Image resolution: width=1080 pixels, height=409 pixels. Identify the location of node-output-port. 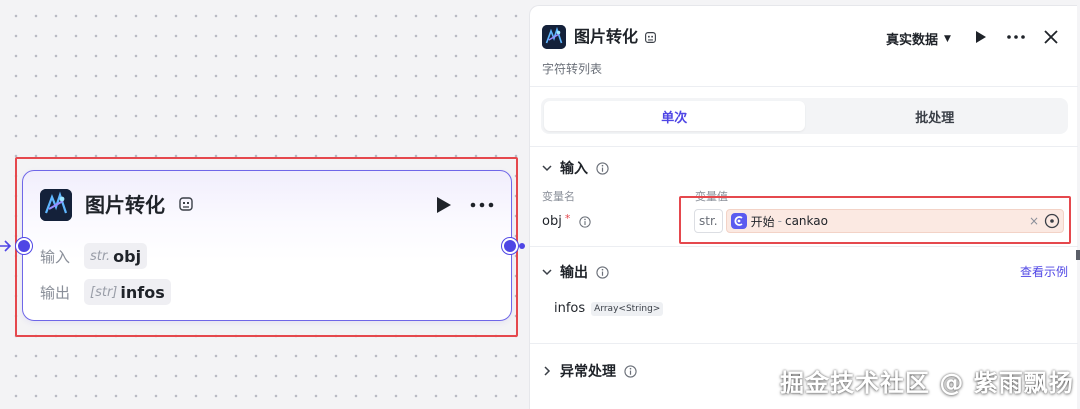
(510, 246).